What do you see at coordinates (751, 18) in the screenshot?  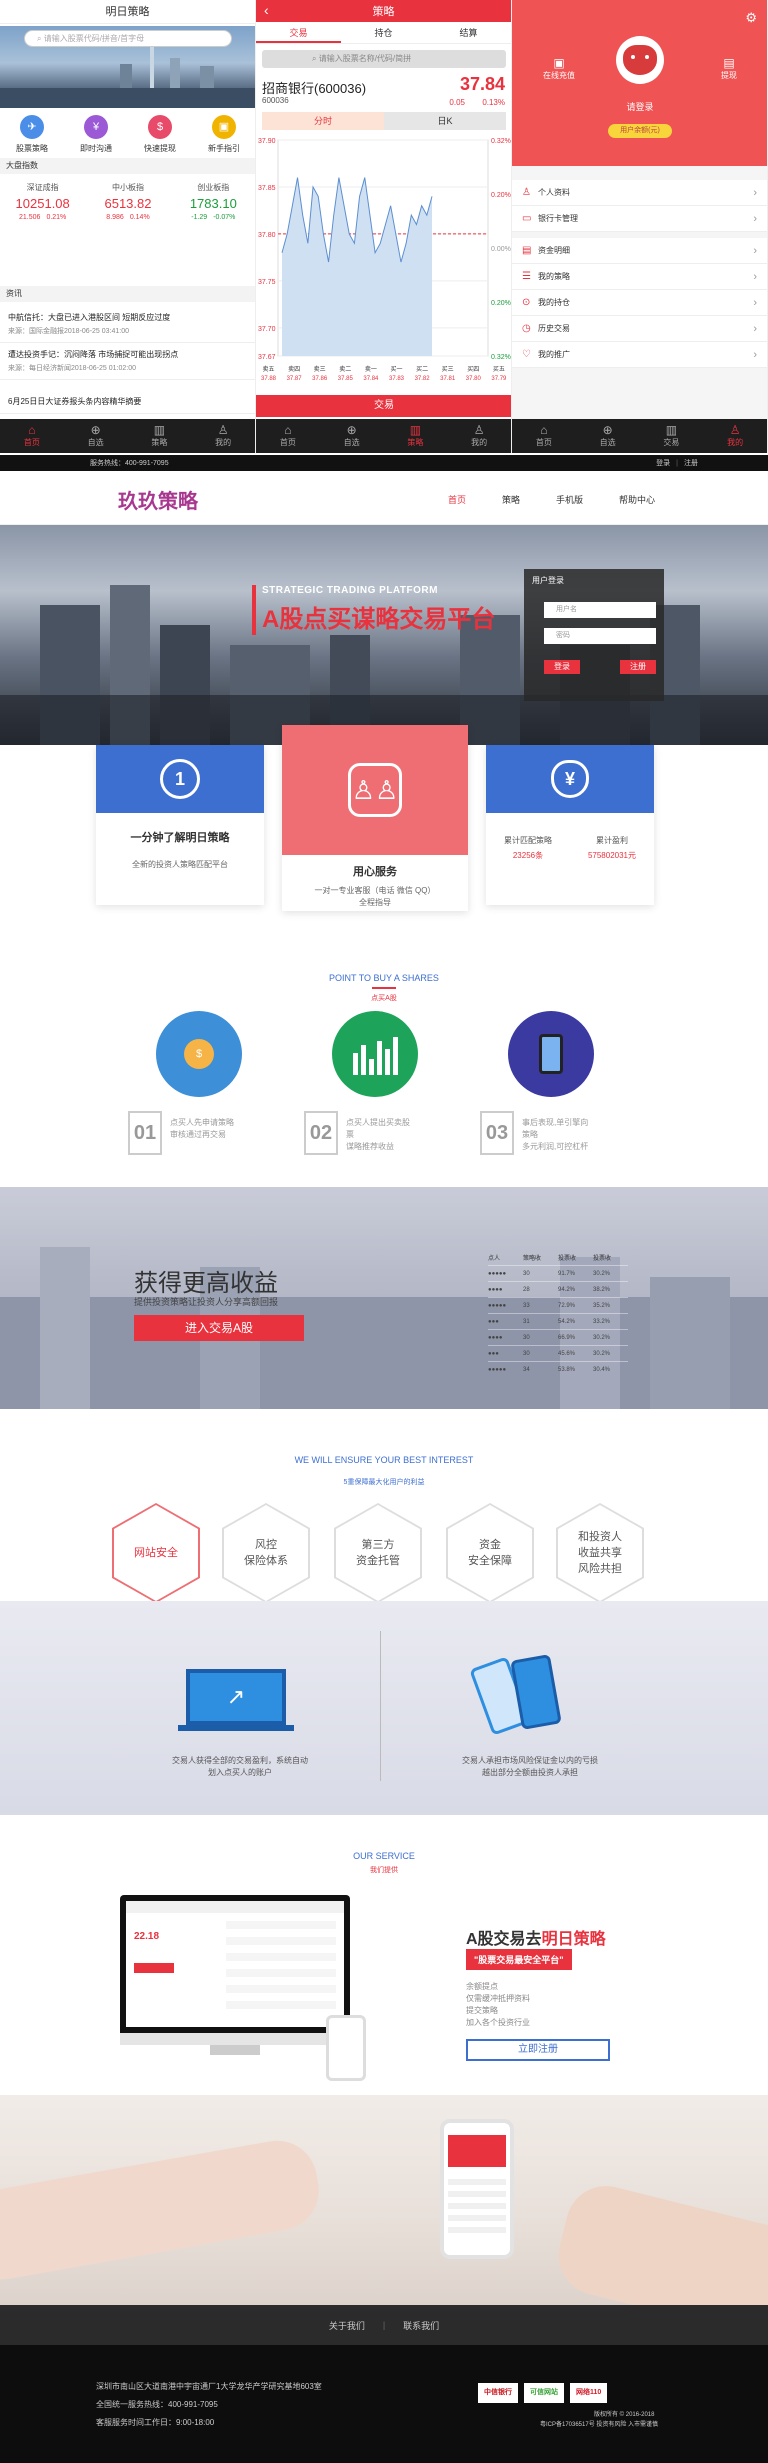 I see `settings-icon: ⚙` at bounding box center [751, 18].